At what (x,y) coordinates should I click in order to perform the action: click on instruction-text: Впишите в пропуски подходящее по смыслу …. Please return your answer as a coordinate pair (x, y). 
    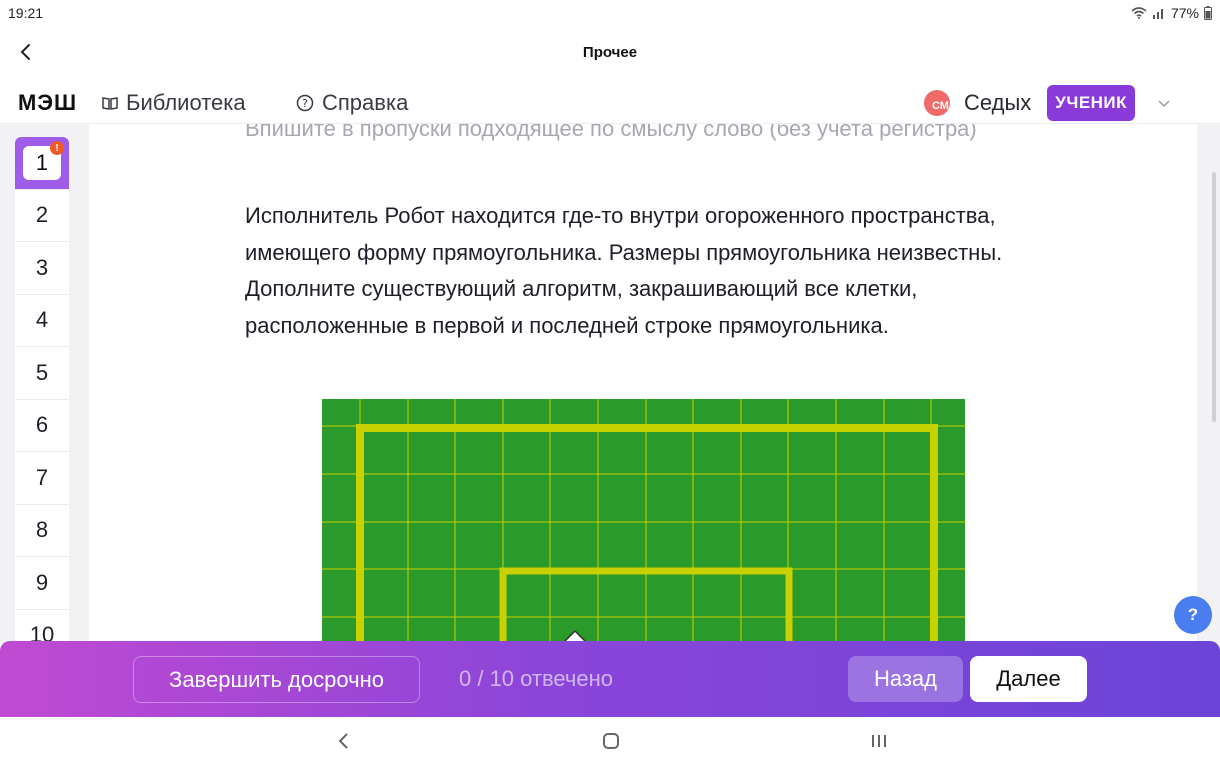
    Looking at the image, I should click on (611, 132).